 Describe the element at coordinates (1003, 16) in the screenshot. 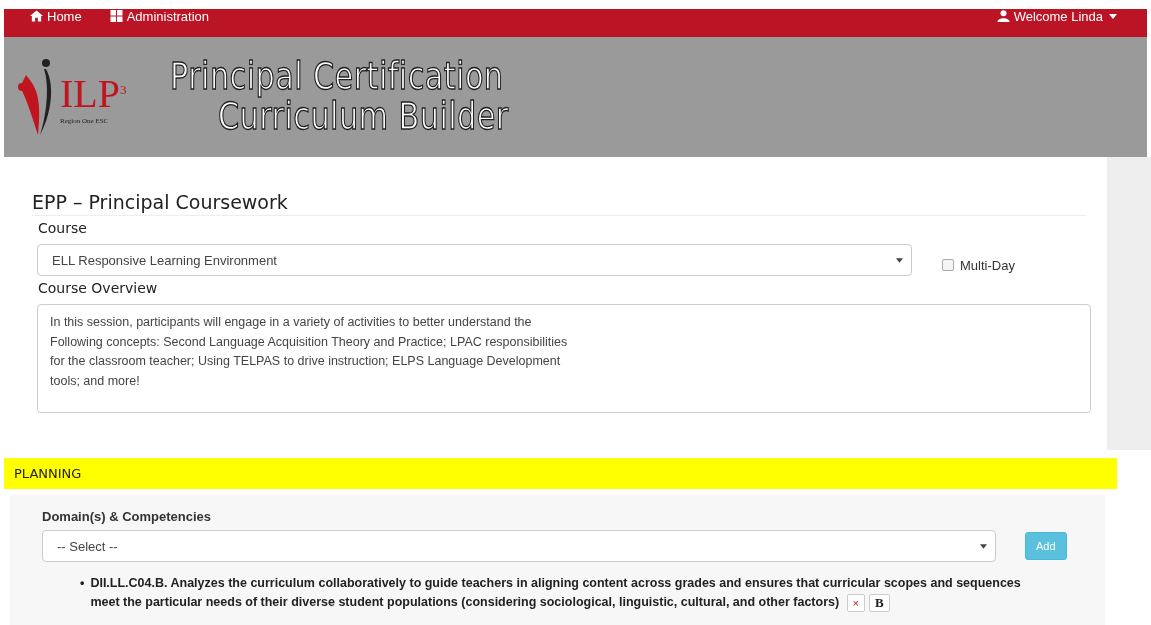

I see `user-icon` at that location.